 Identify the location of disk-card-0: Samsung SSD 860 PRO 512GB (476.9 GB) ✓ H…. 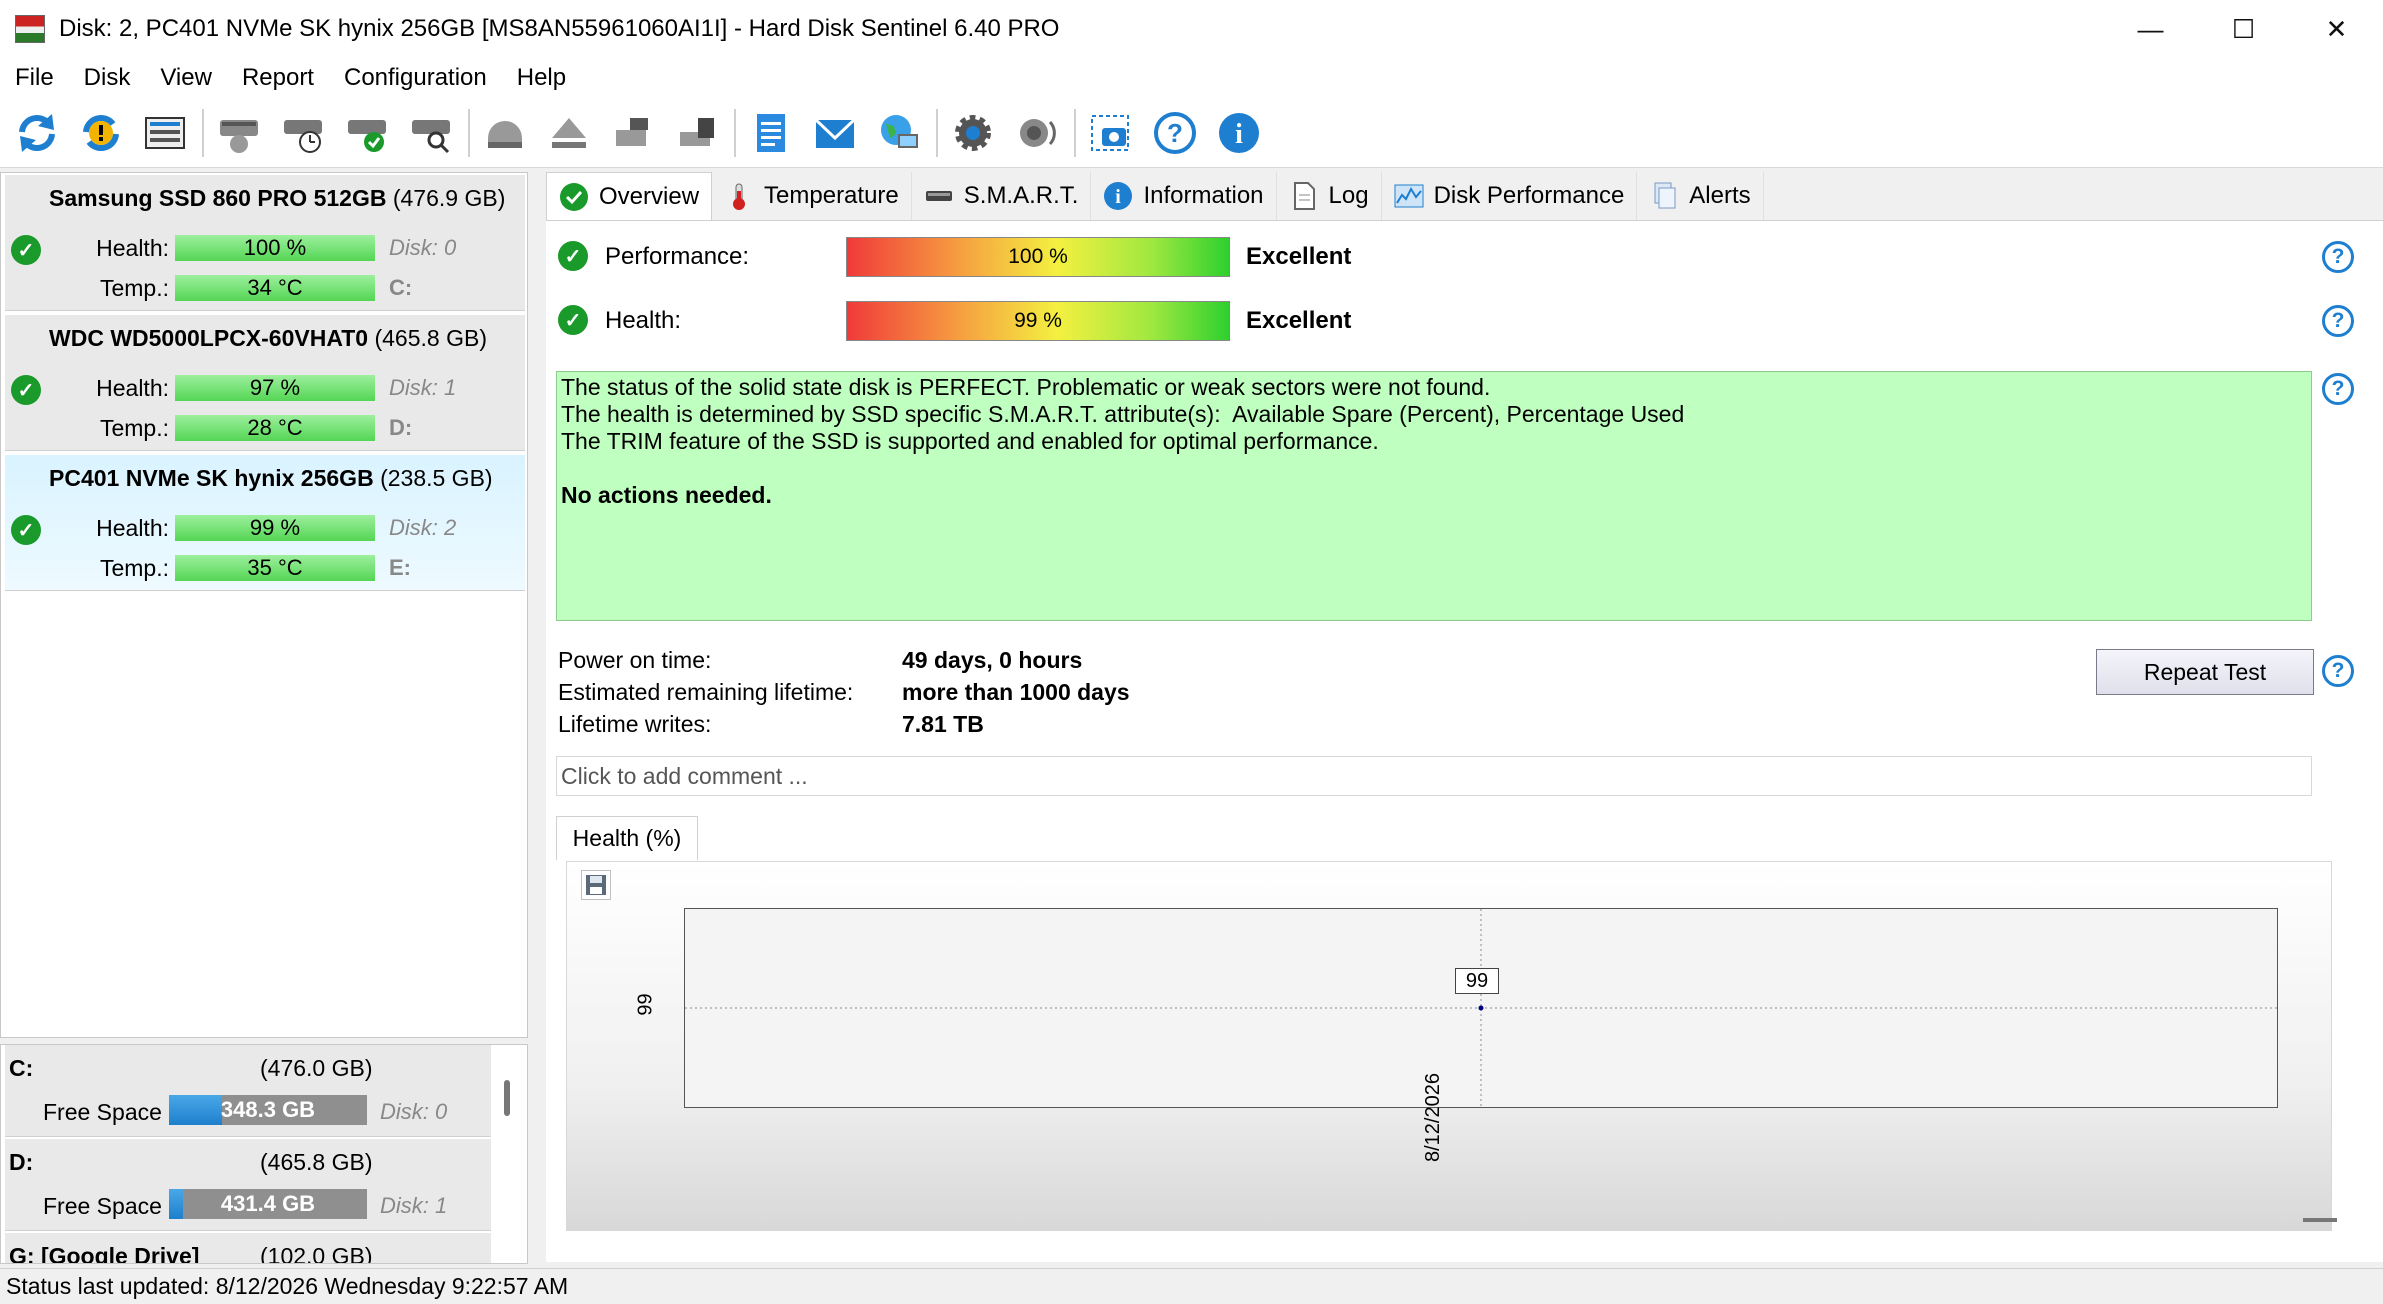
(265, 243).